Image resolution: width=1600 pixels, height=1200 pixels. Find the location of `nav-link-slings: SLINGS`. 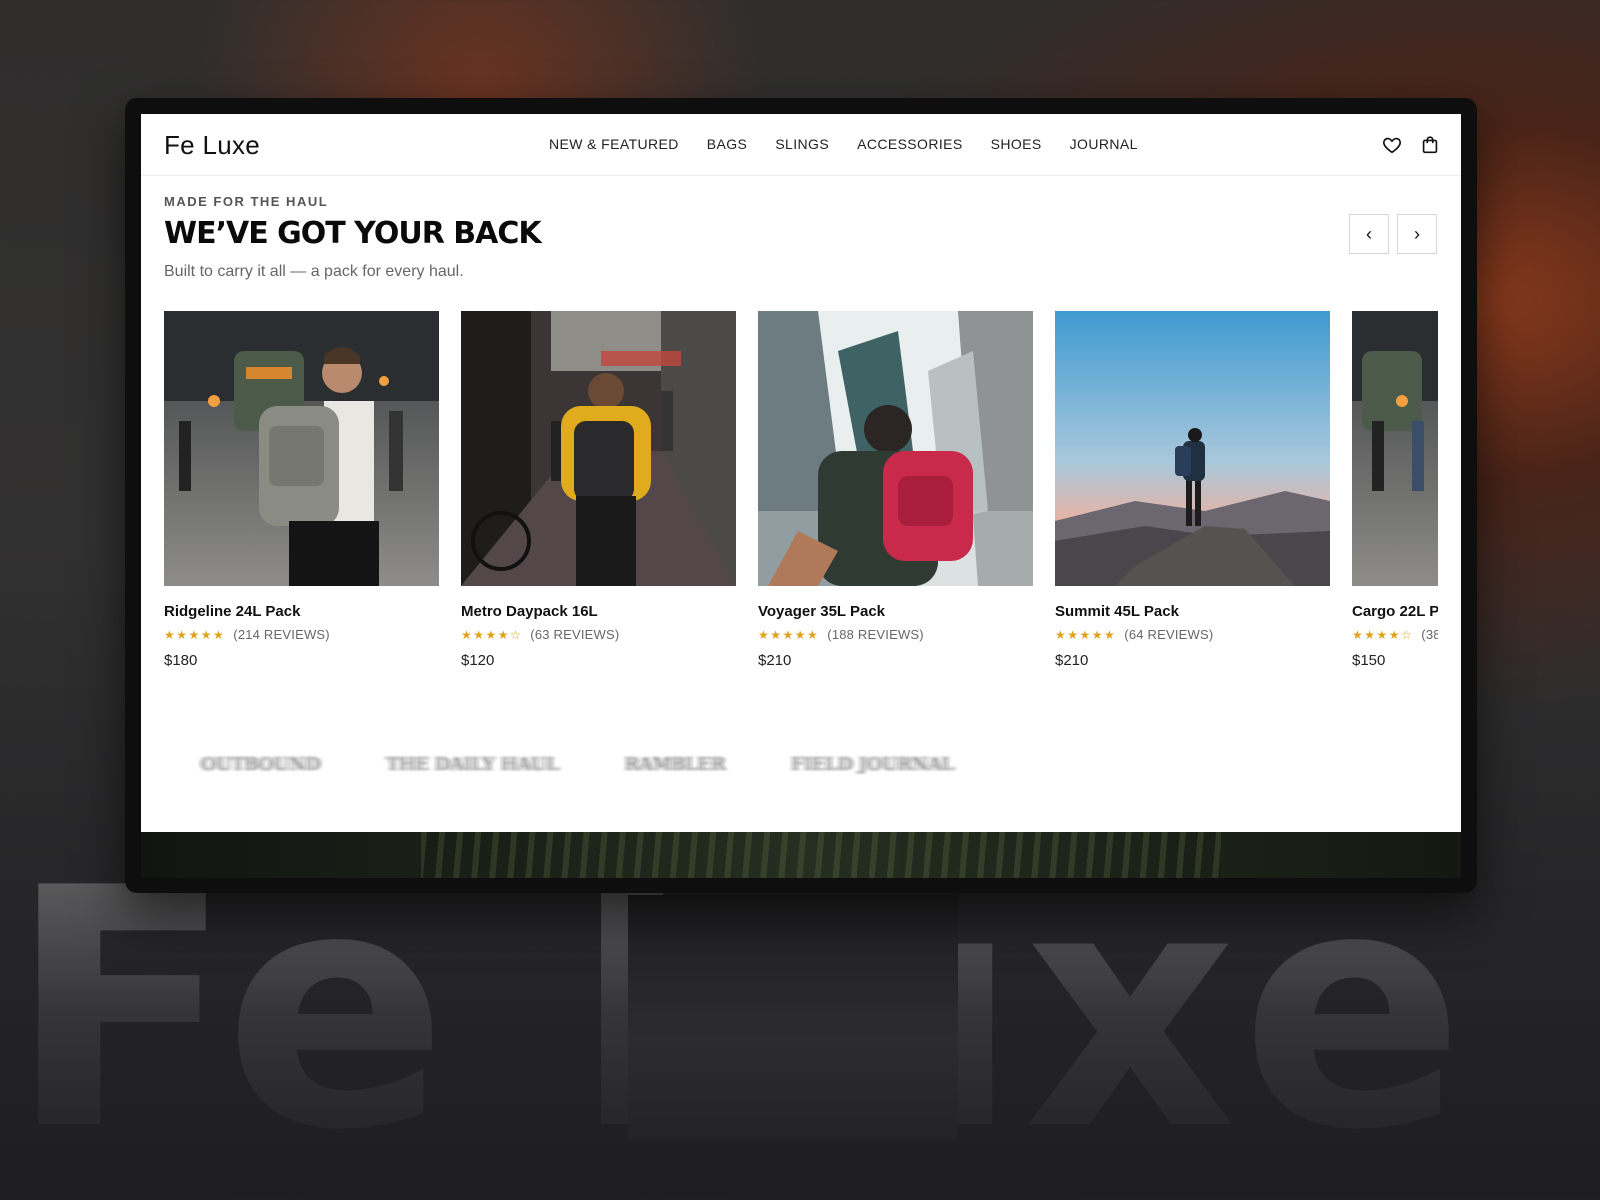

nav-link-slings: SLINGS is located at coordinates (802, 144).